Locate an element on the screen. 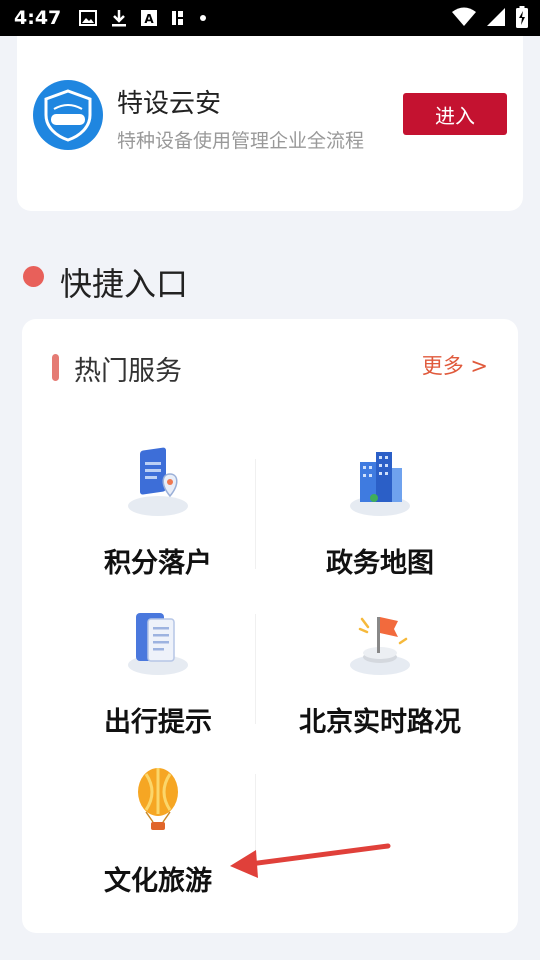 The width and height of the screenshot is (540, 960). image-icon is located at coordinates (88, 18).